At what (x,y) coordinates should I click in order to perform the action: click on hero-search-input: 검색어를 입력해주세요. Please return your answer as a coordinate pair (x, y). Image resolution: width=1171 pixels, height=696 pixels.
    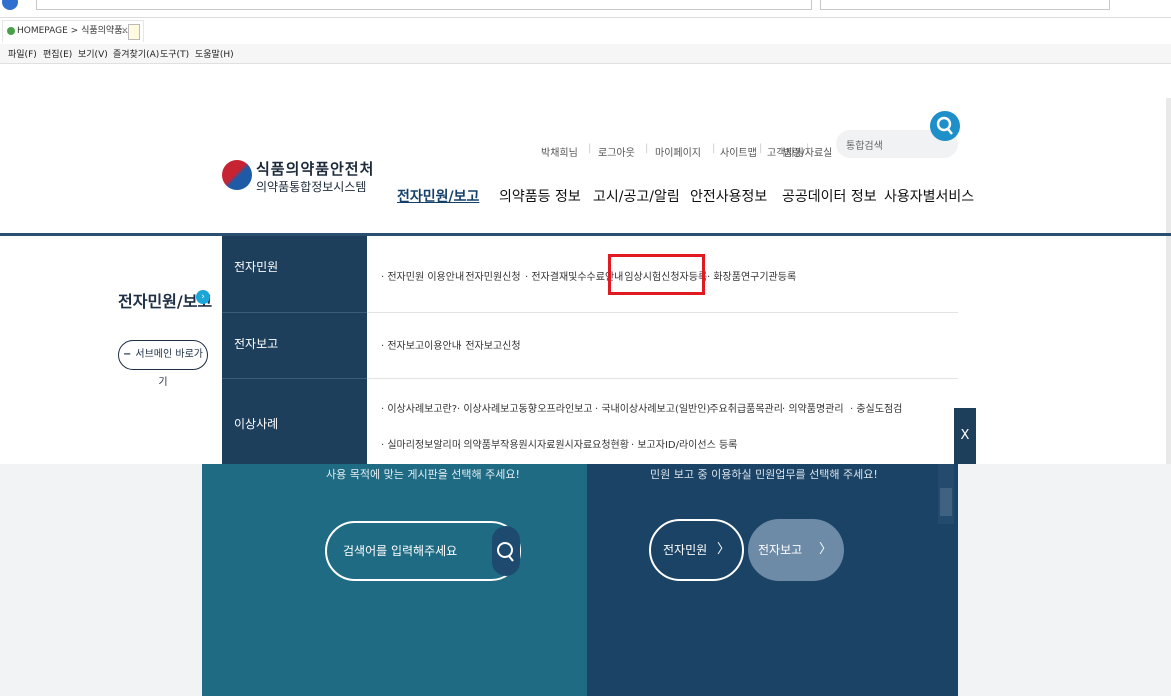
    Looking at the image, I should click on (400, 550).